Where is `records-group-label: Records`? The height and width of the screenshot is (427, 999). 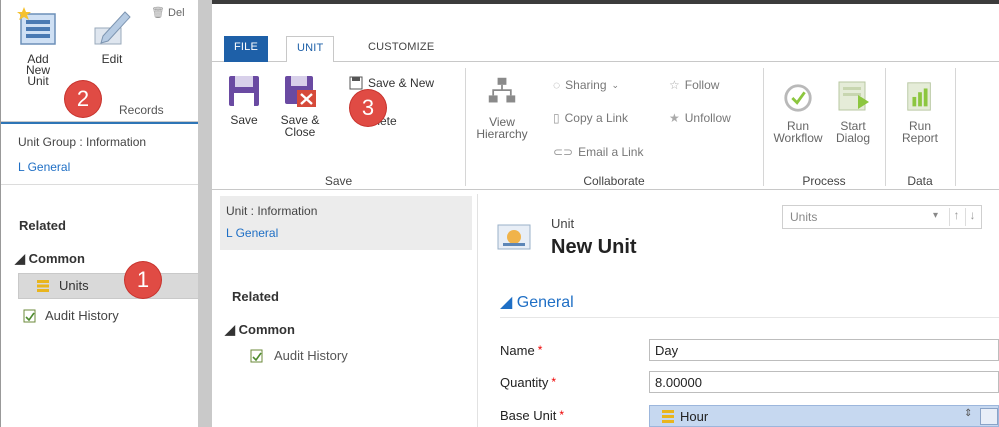
records-group-label: Records is located at coordinates (141, 110).